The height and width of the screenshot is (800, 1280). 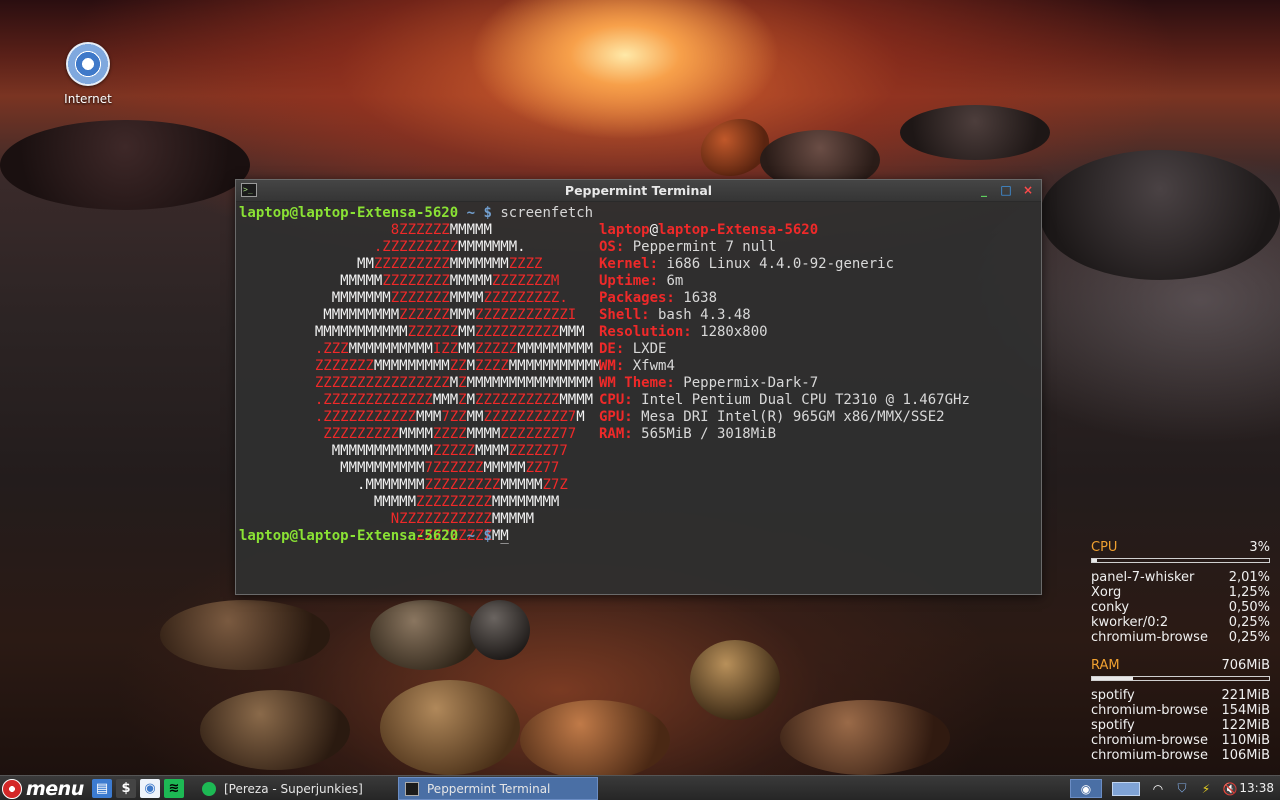 I want to click on power-icon: ⚡, so click(x=1206, y=788).